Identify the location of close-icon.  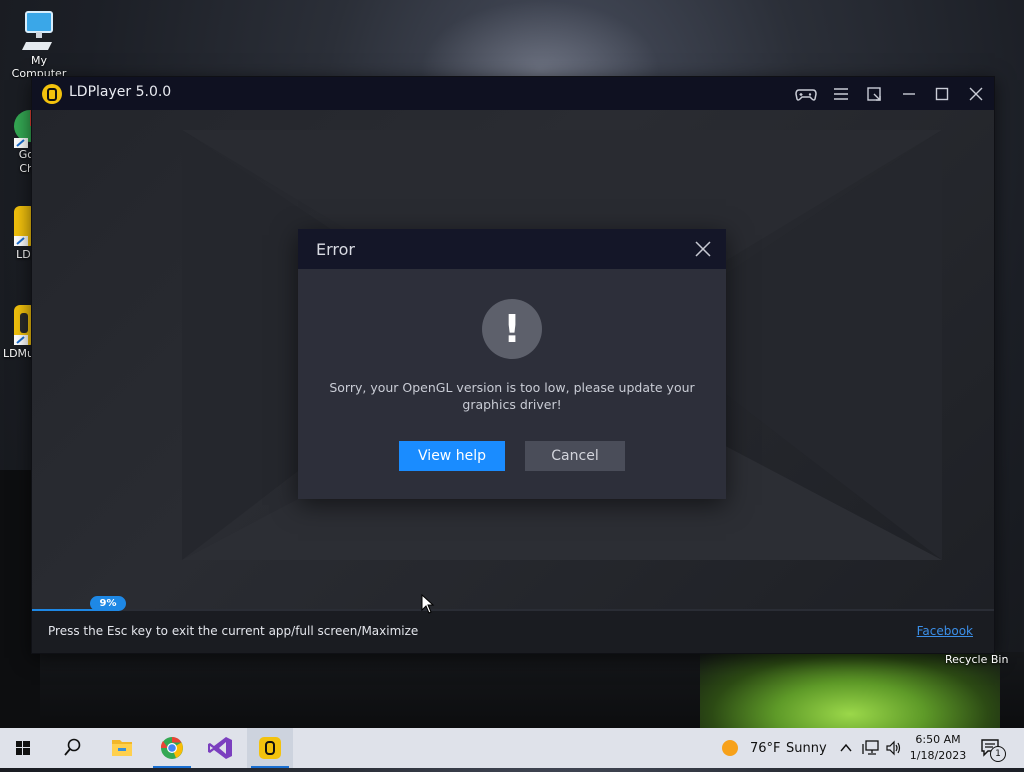
(976, 94).